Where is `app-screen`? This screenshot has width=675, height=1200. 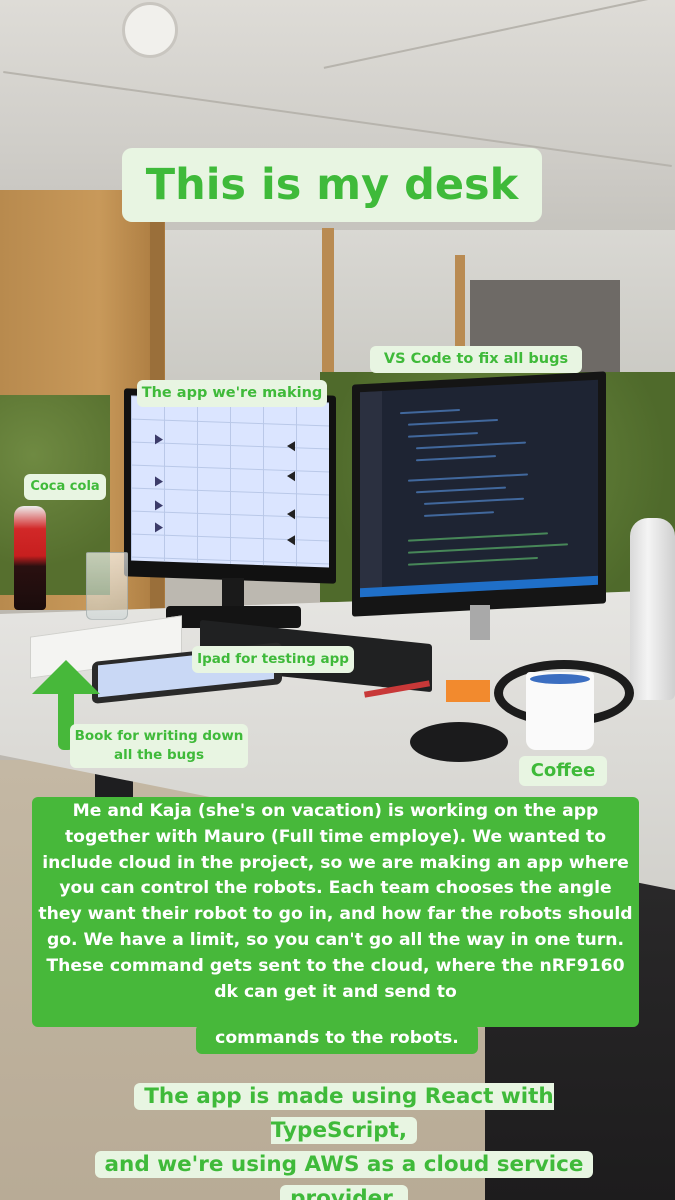 app-screen is located at coordinates (230, 481).